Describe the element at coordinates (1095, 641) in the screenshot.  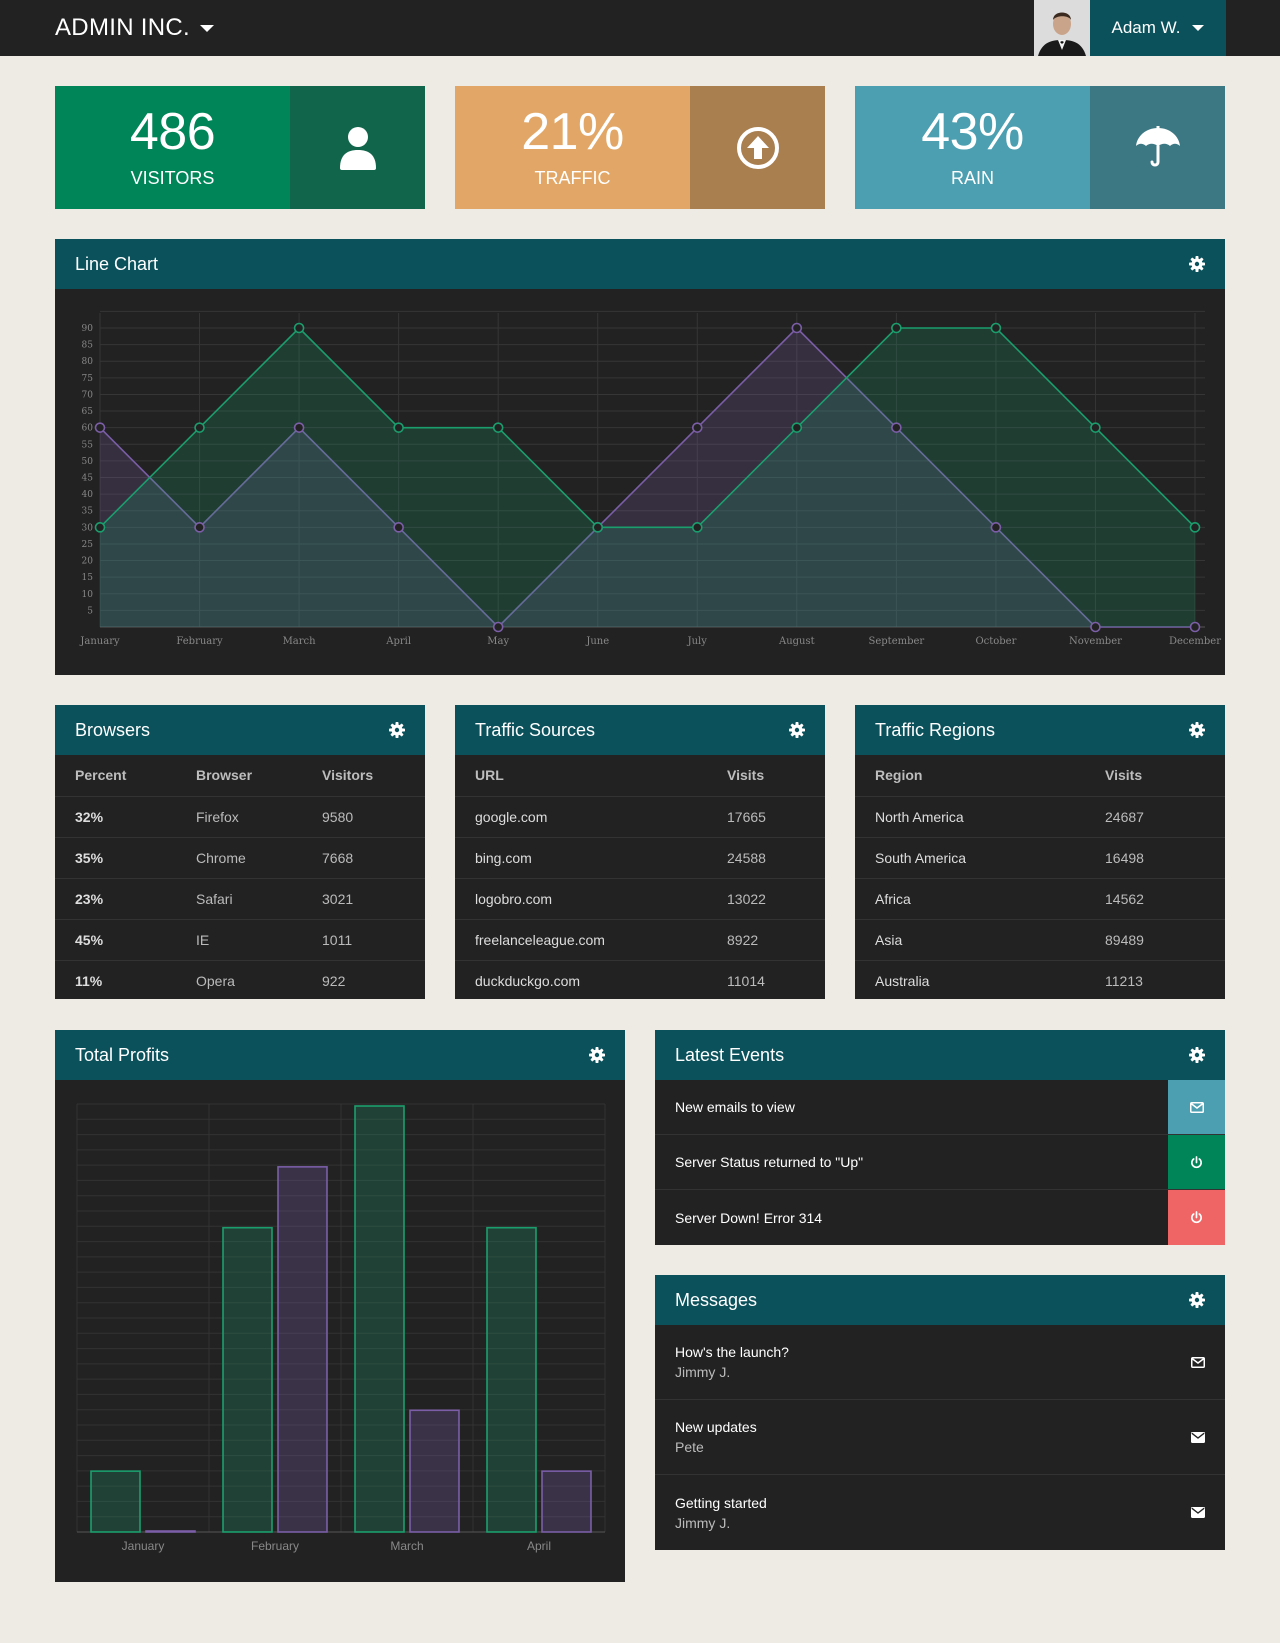
I see `x-tick-label: November` at that location.